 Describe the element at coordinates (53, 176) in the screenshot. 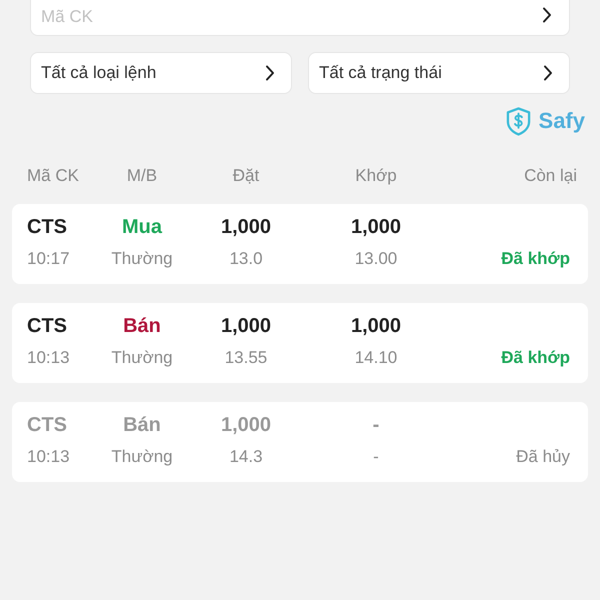

I see `column-header: Mã CK` at that location.